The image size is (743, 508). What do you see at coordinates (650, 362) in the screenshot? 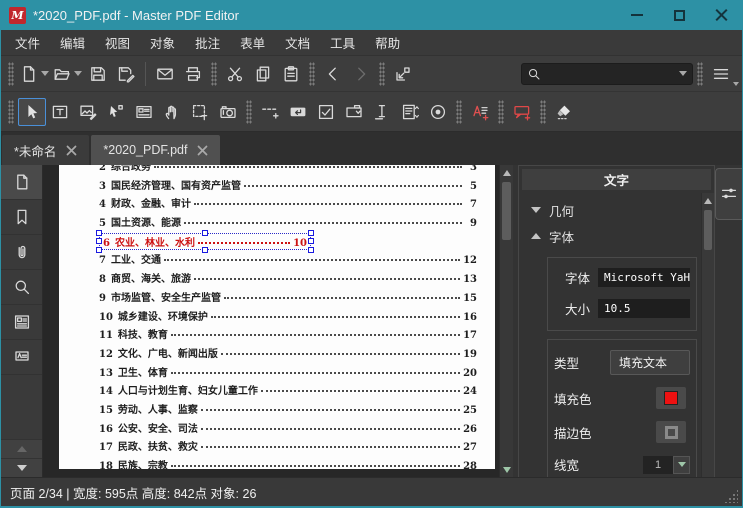
I see `text-type-dropdown: 填充文本` at bounding box center [650, 362].